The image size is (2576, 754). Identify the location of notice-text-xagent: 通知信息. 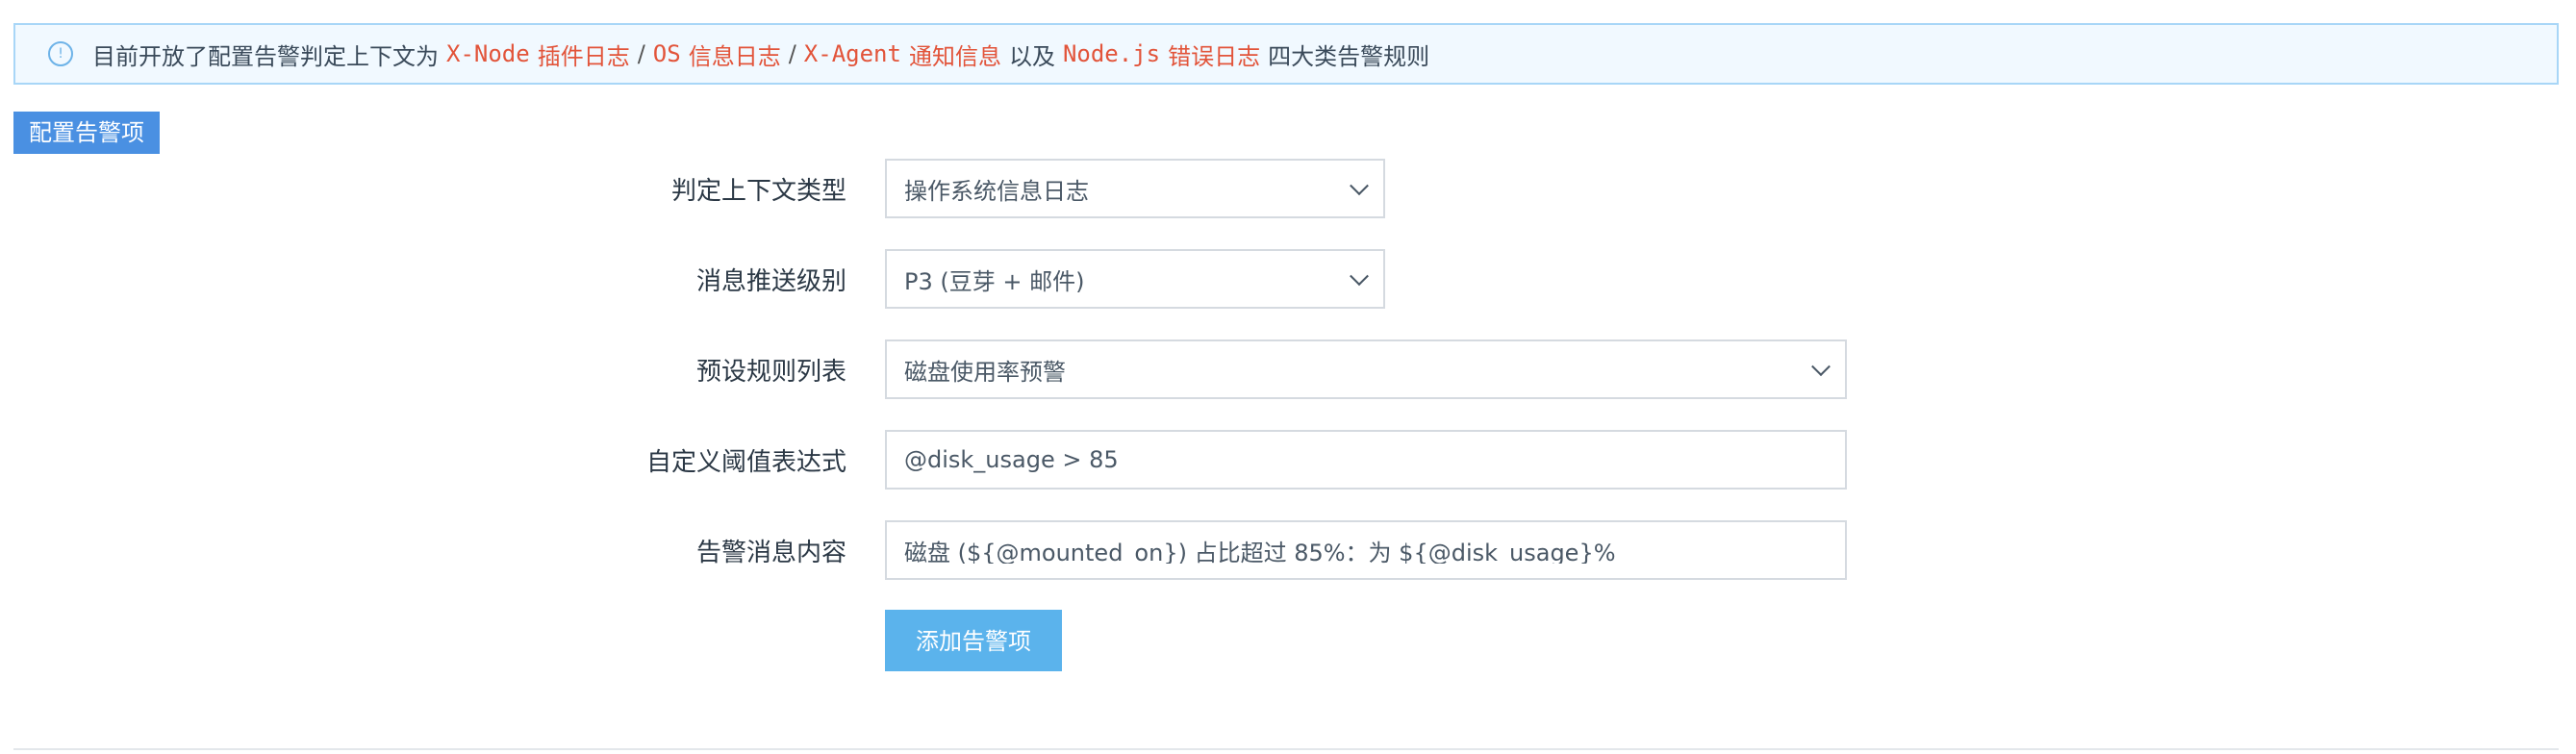
(955, 56).